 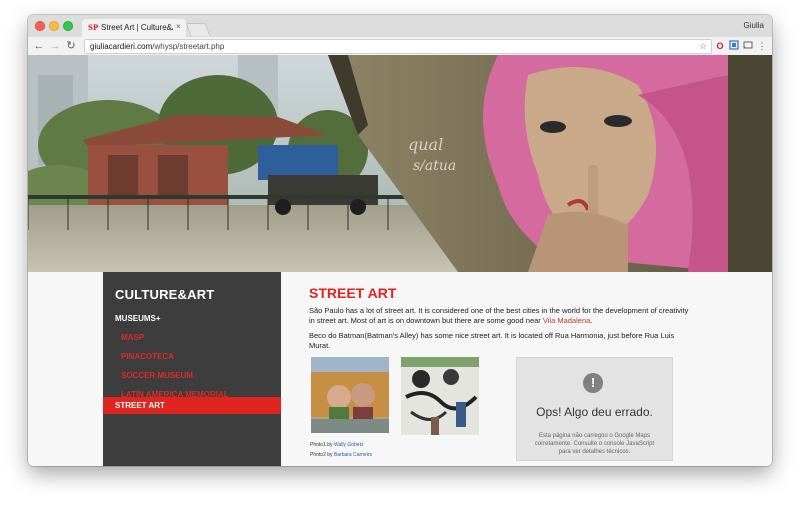 I want to click on reload-icon: ↻, so click(x=71, y=46).